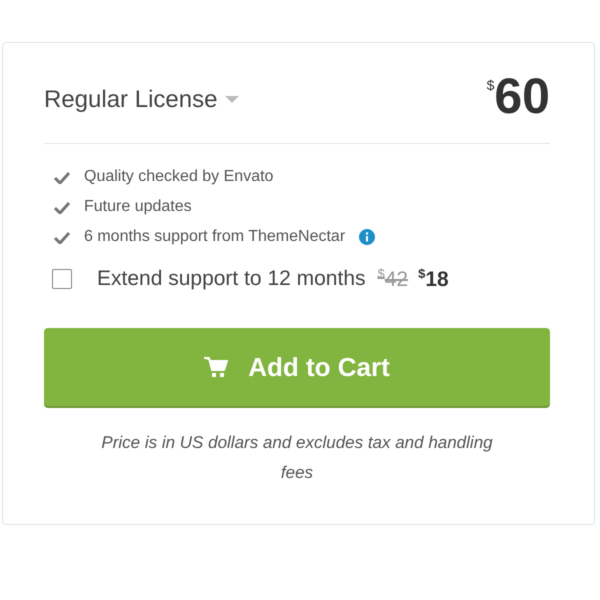 The width and height of the screenshot is (600, 600). What do you see at coordinates (367, 237) in the screenshot?
I see `info-icon` at bounding box center [367, 237].